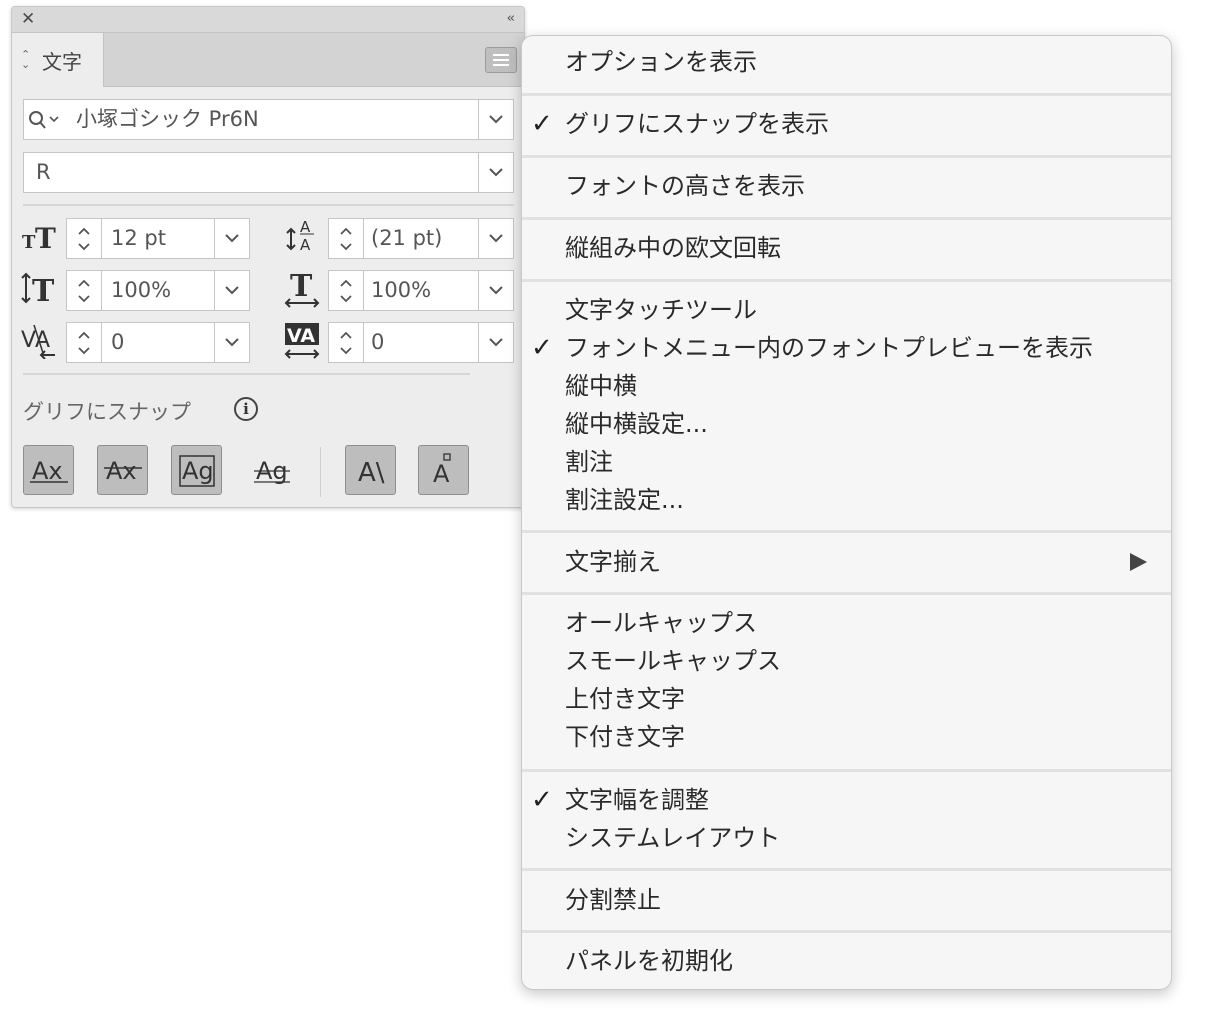 The height and width of the screenshot is (1036, 1209). What do you see at coordinates (625, 737) in the screenshot?
I see `menu-item-subscript: 下付き文字` at bounding box center [625, 737].